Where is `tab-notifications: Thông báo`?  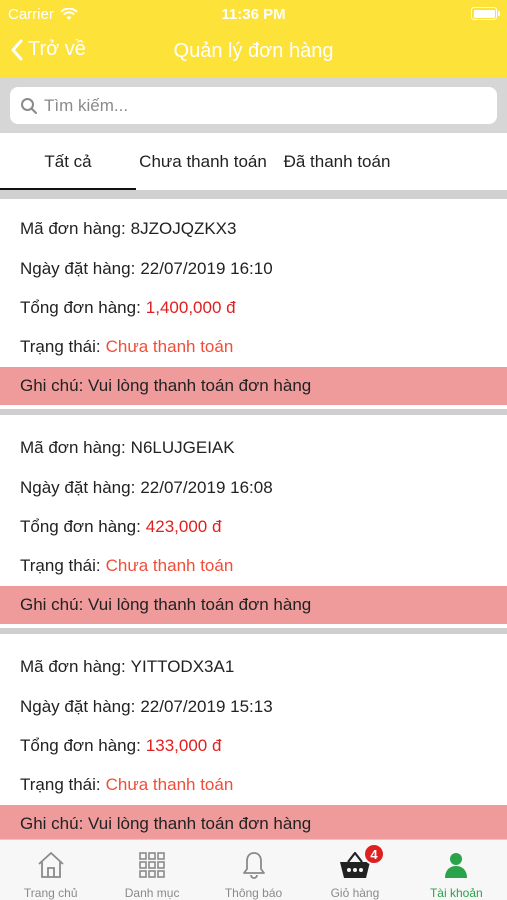 tab-notifications: Thông báo is located at coordinates (253, 870).